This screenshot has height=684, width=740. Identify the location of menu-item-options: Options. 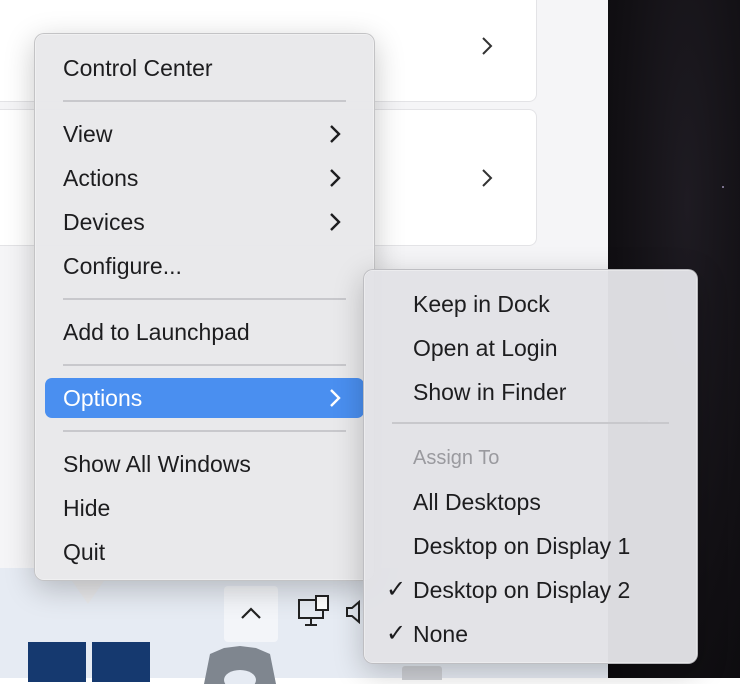
(204, 398).